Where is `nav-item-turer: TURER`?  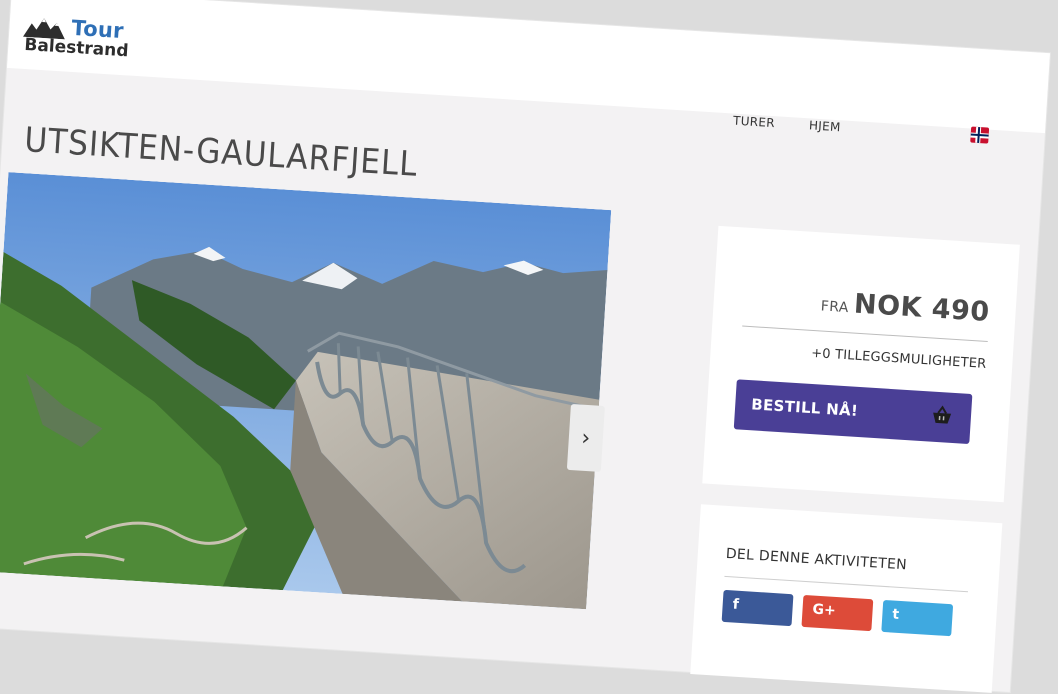 nav-item-turer: TURER is located at coordinates (754, 122).